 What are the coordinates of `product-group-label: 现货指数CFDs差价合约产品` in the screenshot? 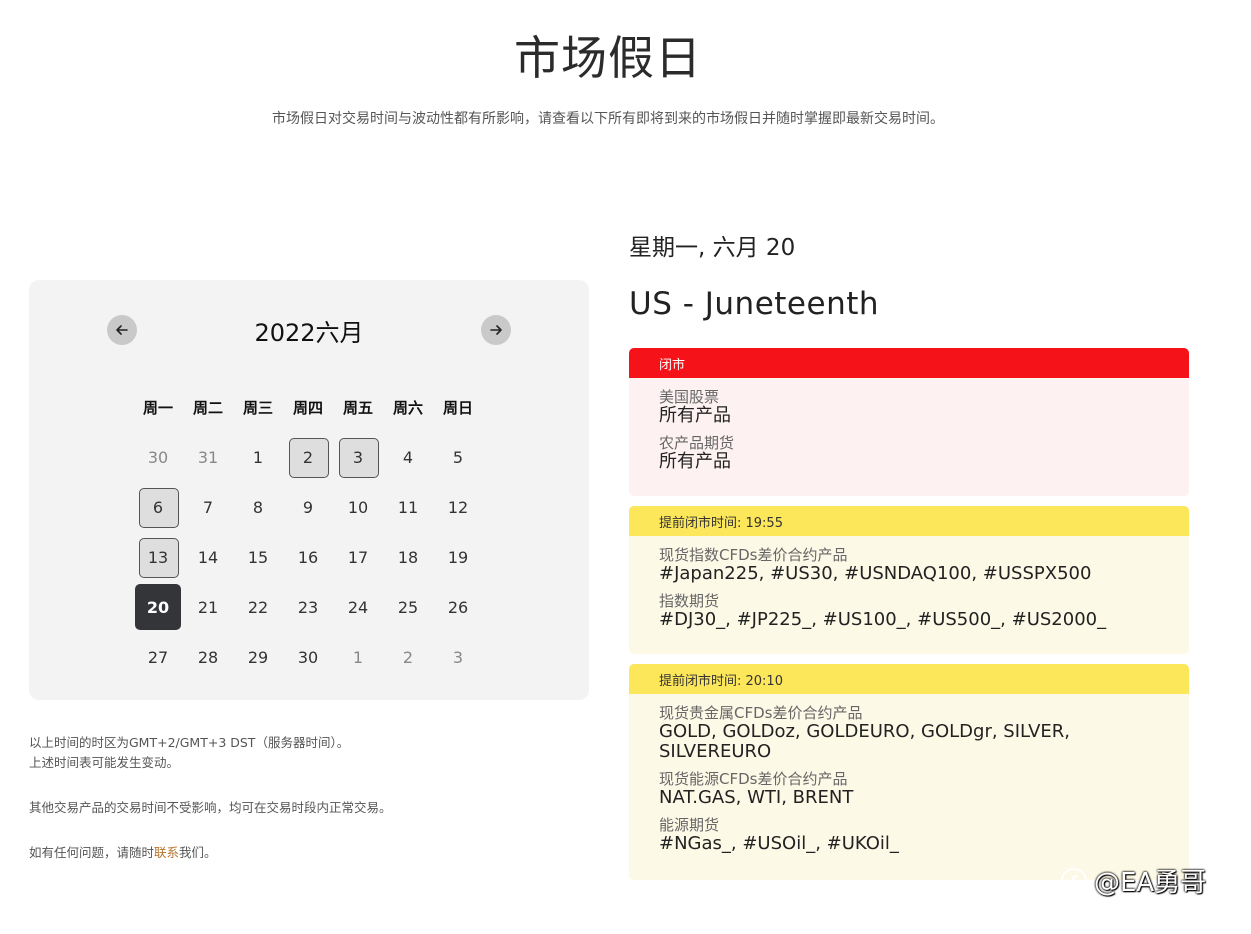 It's located at (753, 555).